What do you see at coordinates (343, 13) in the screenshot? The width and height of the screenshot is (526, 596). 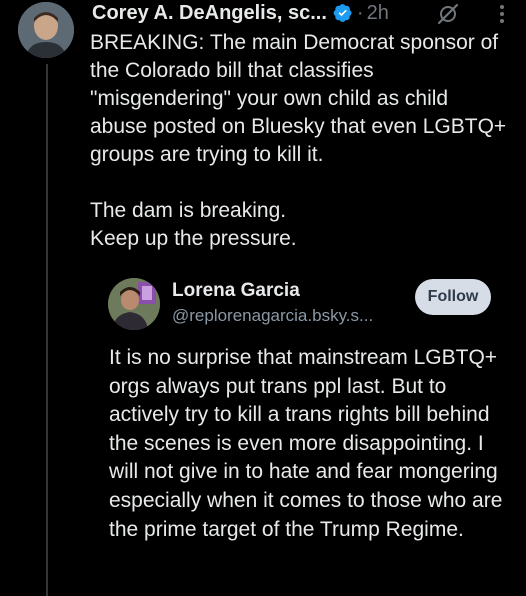 I see `verified-badge-icon` at bounding box center [343, 13].